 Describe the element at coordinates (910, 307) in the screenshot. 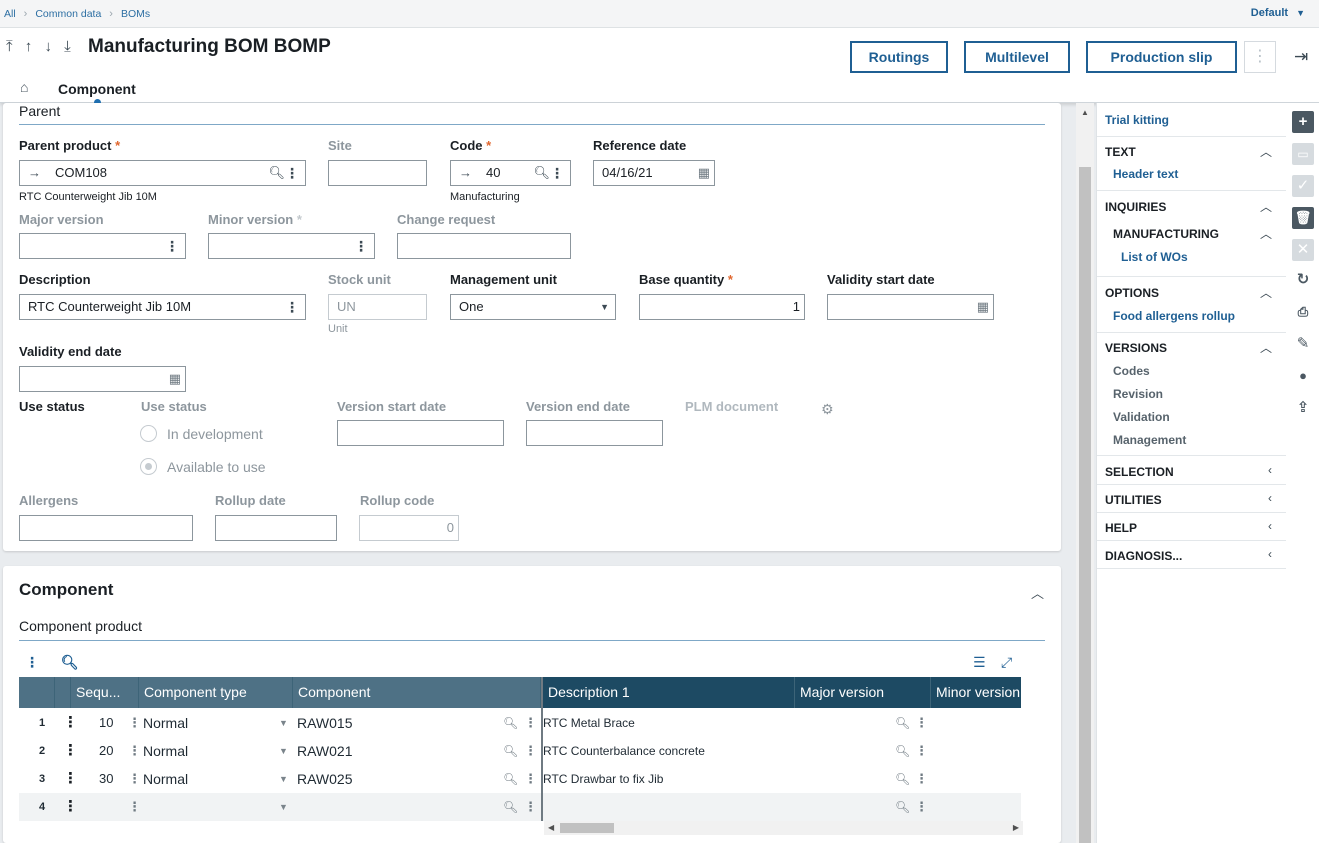

I see `validity-start-date-field: ▦` at that location.